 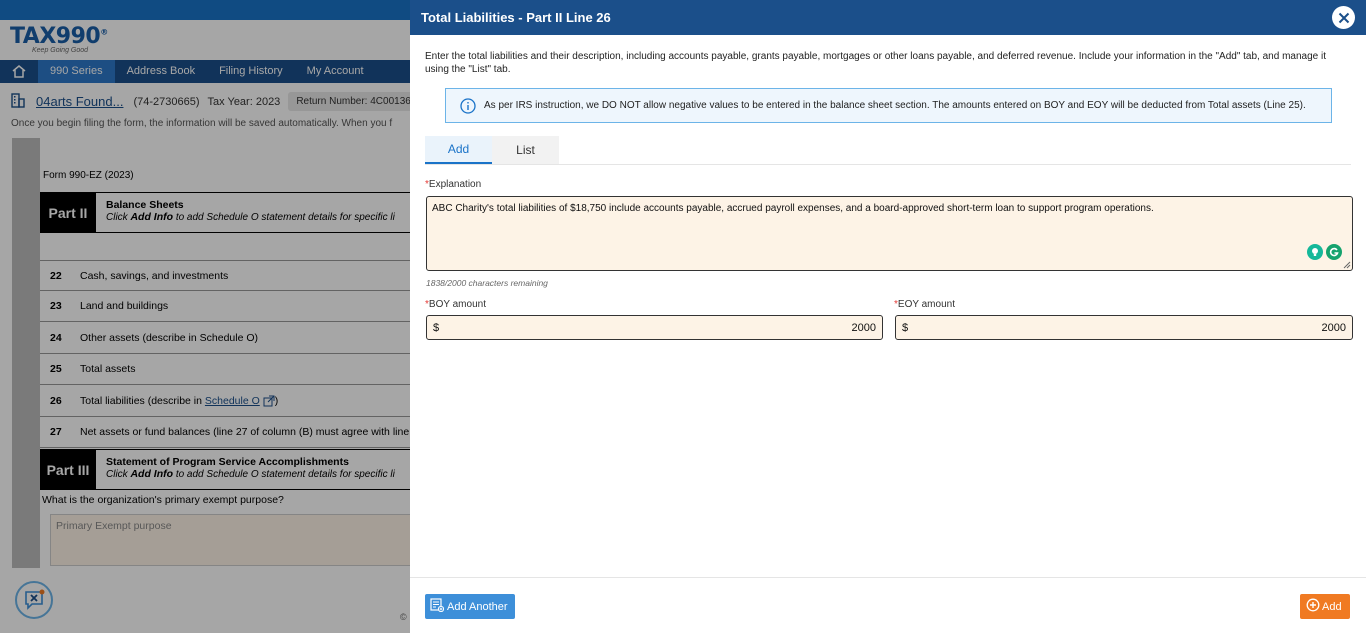 I want to click on add-another-button: Add Another, so click(x=470, y=606).